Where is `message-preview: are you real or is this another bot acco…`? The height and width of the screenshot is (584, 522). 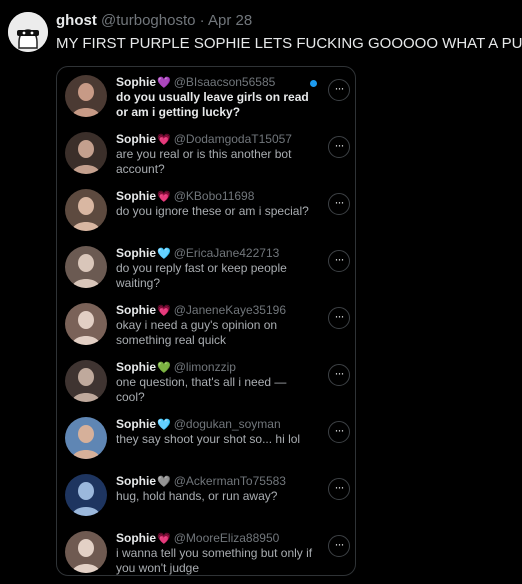 message-preview: are you real or is this another bot acco… is located at coordinates (204, 161).